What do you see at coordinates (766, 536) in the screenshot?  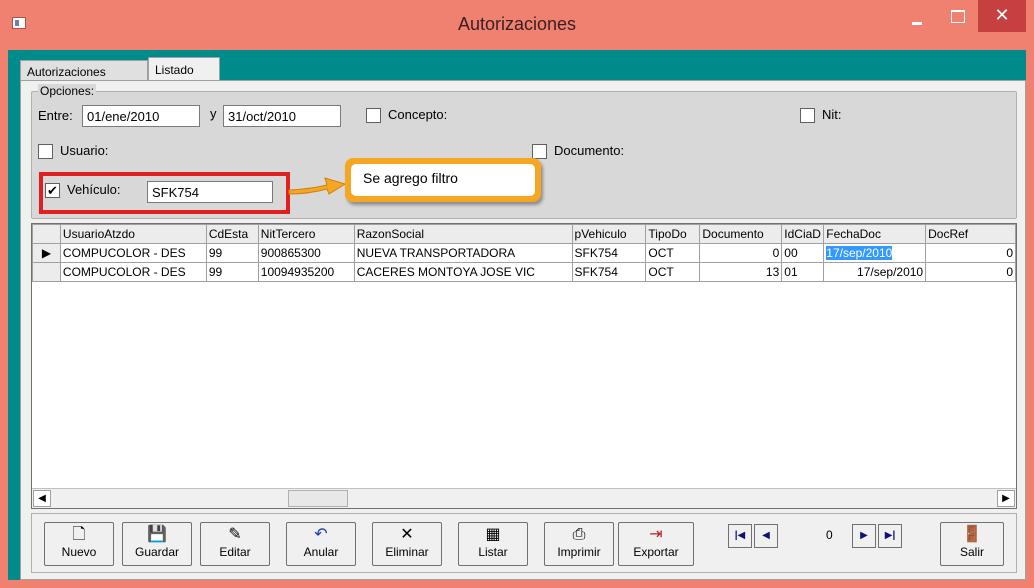 I see `prev-record-icon: ◀` at bounding box center [766, 536].